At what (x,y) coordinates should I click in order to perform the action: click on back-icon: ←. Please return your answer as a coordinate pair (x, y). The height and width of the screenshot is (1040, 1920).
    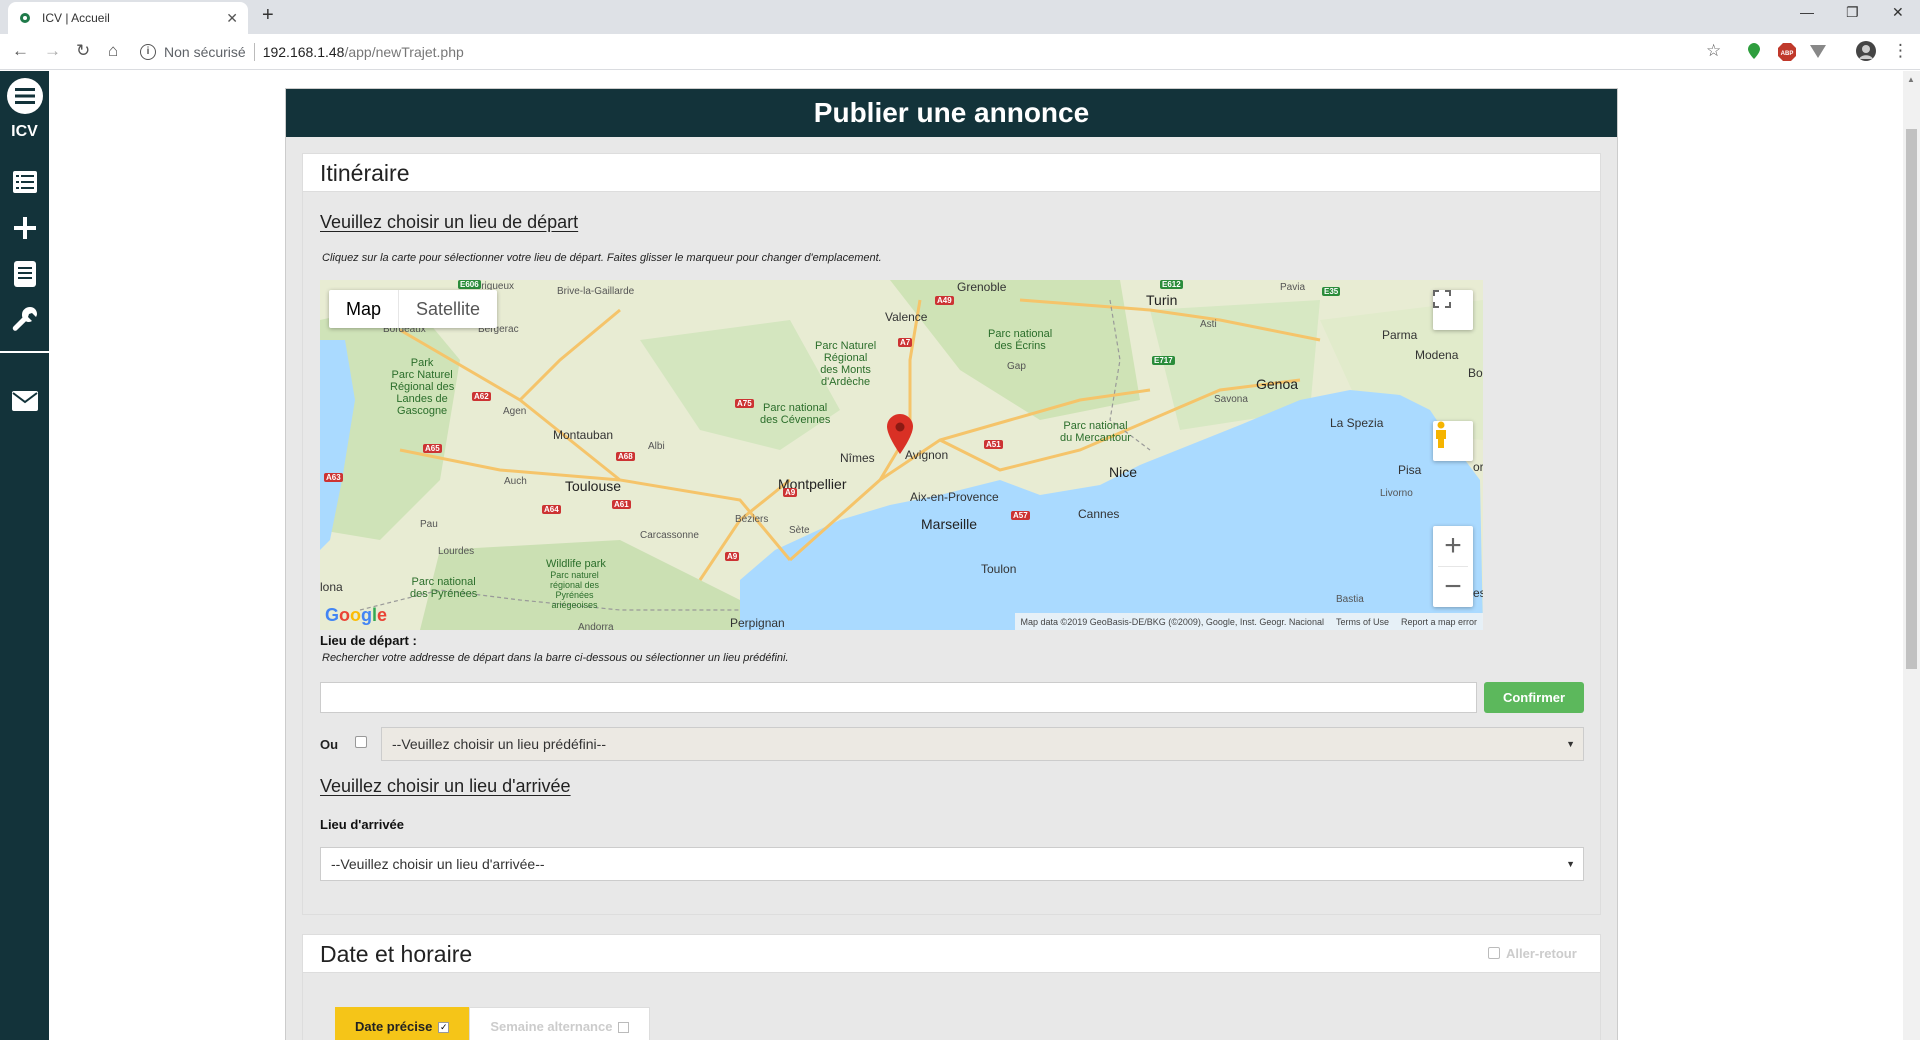
    Looking at the image, I should click on (20, 51).